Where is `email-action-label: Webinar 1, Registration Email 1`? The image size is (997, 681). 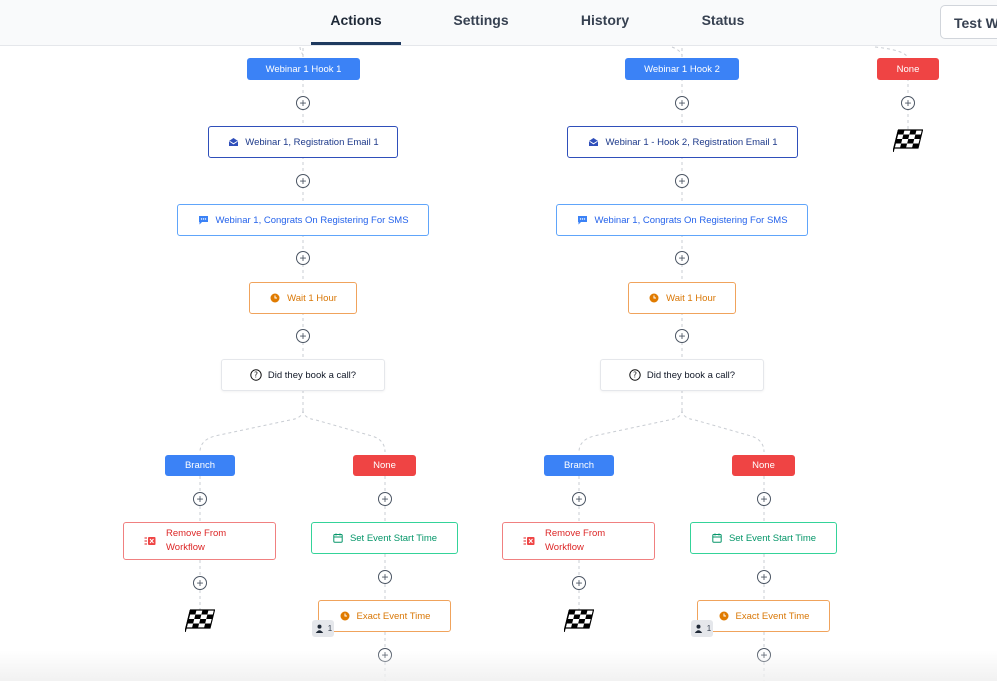
email-action-label: Webinar 1, Registration Email 1 is located at coordinates (312, 142).